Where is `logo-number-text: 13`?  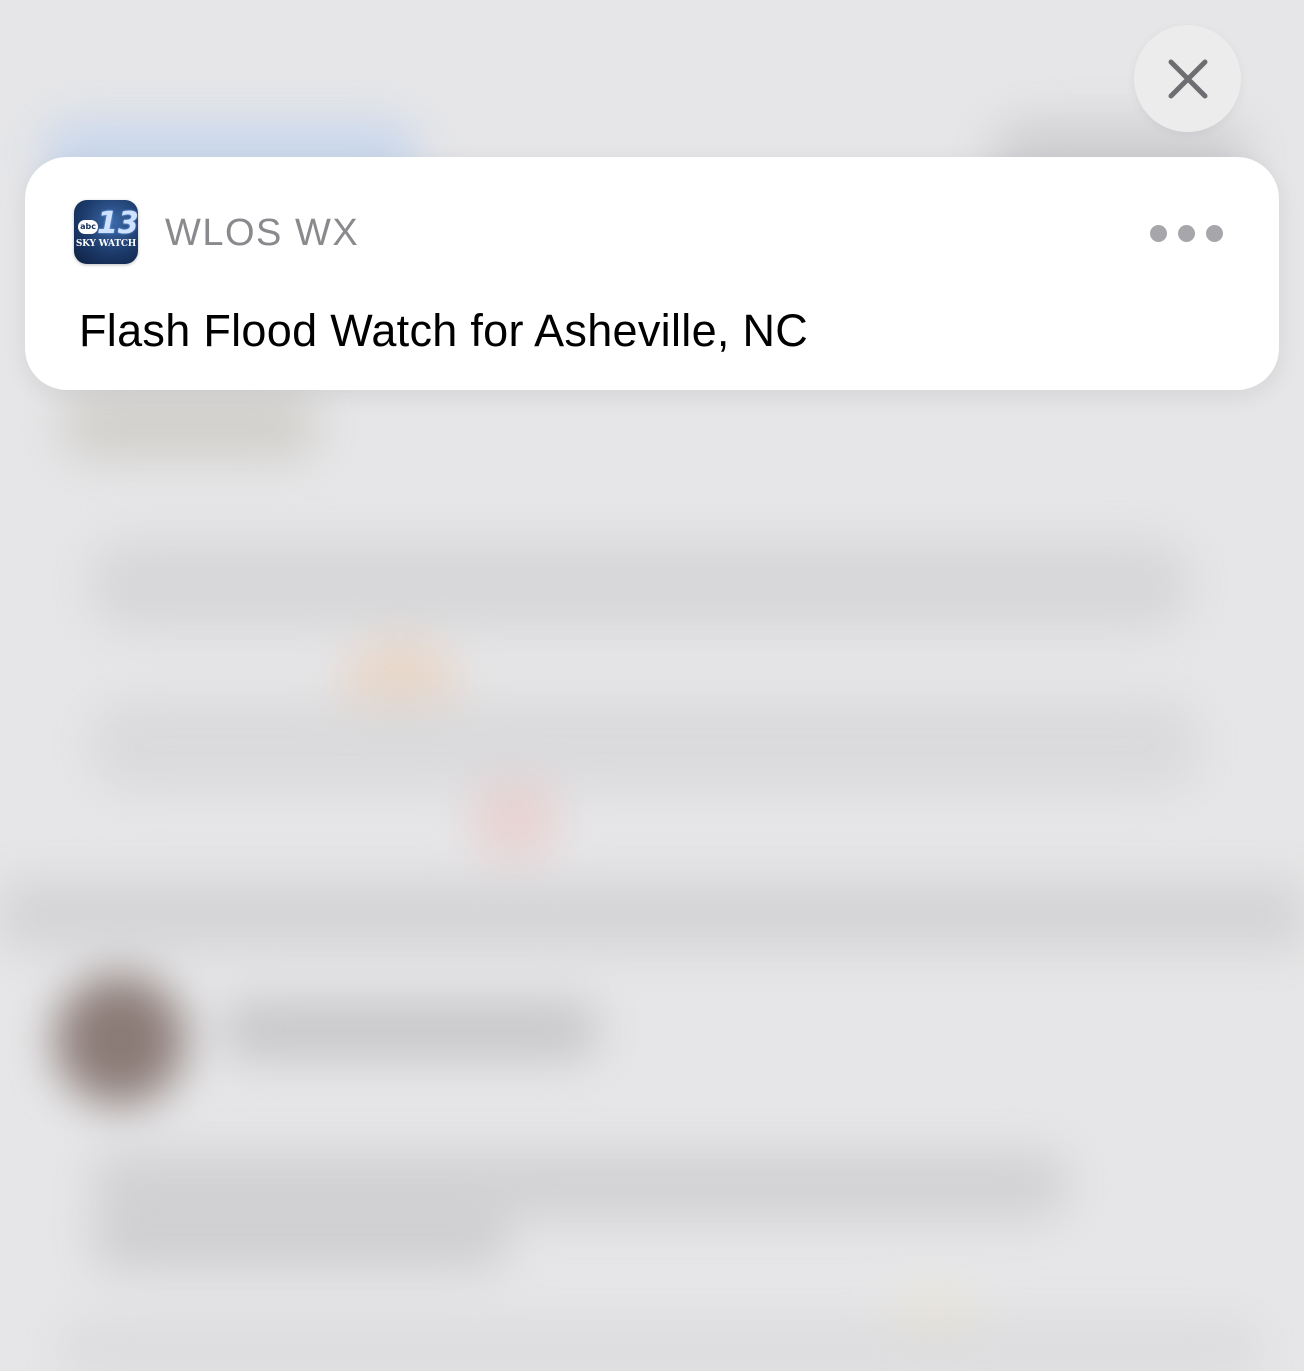
logo-number-text: 13 is located at coordinates (117, 223).